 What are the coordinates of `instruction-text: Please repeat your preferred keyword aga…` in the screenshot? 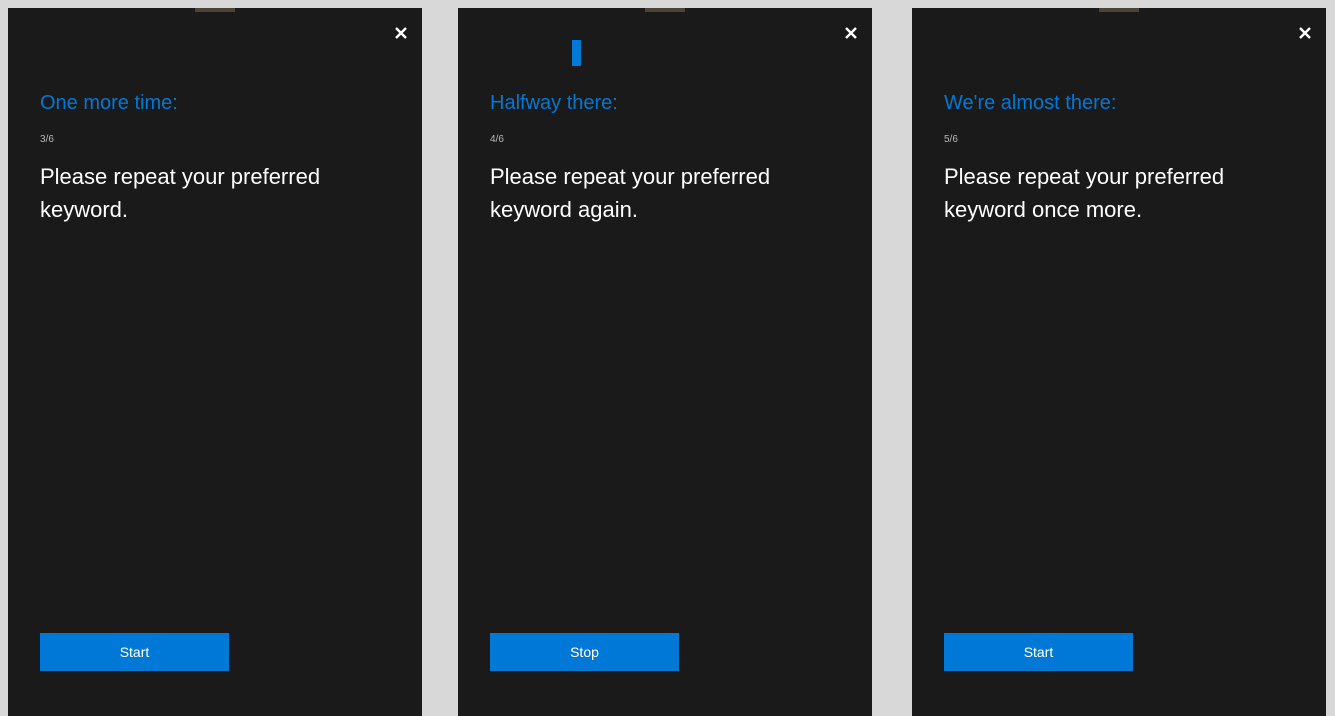 It's located at (630, 193).